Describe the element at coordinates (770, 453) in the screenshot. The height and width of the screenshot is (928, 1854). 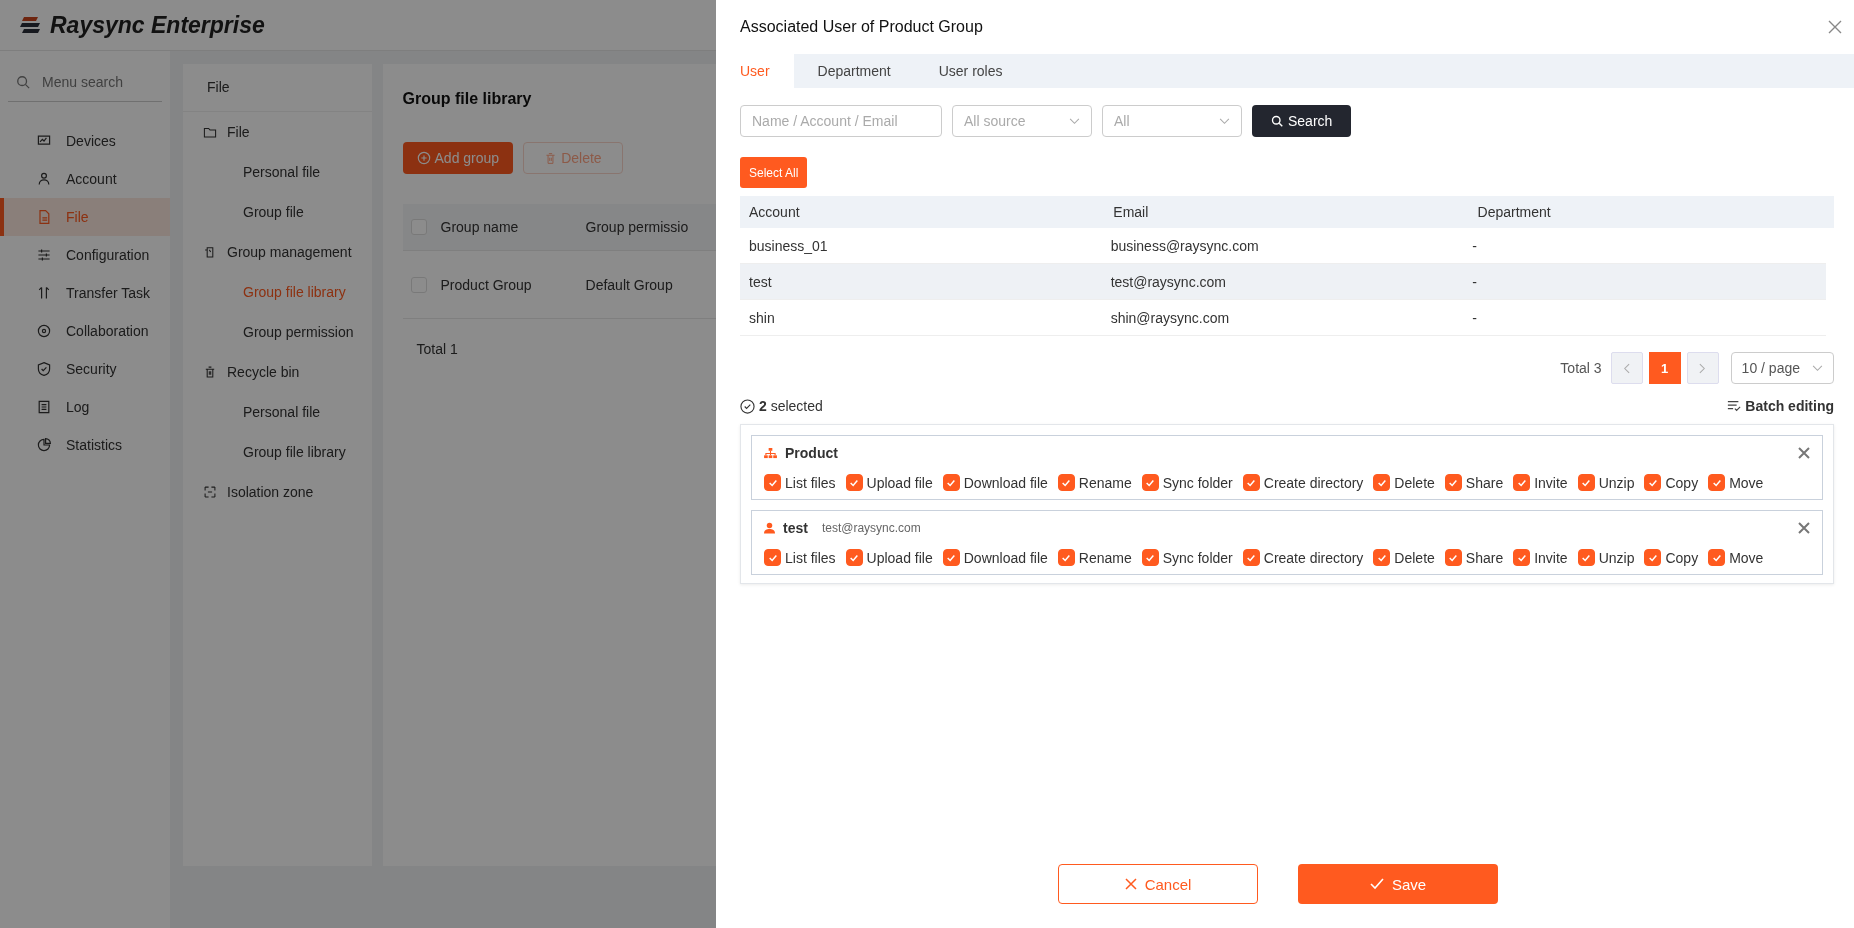
I see `org-chart-icon` at that location.